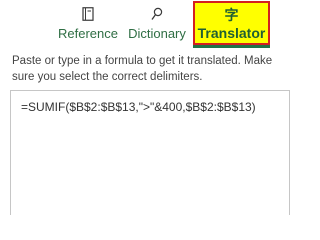  What do you see at coordinates (88, 24) in the screenshot?
I see `tab-reference: Reference` at bounding box center [88, 24].